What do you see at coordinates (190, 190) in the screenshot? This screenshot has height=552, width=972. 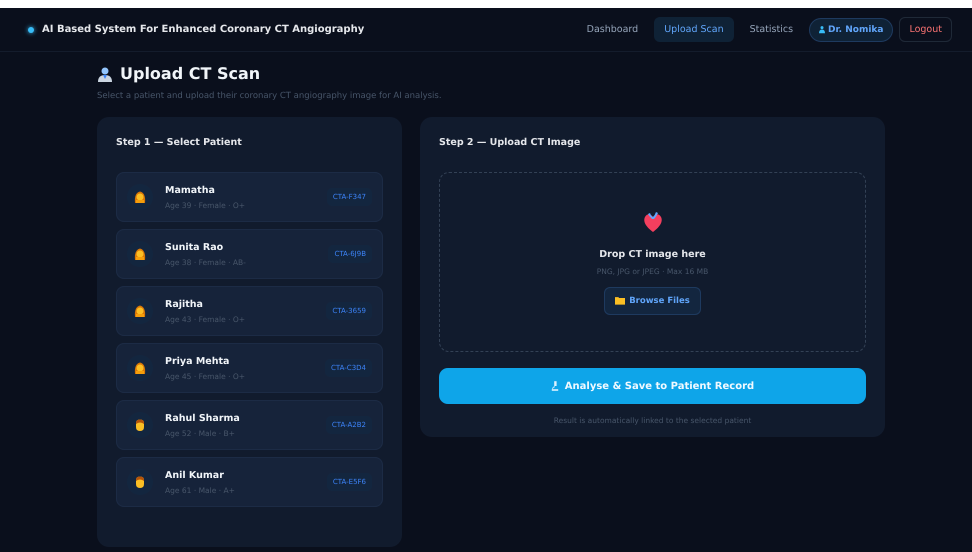 I see `patient-name: Mamatha` at bounding box center [190, 190].